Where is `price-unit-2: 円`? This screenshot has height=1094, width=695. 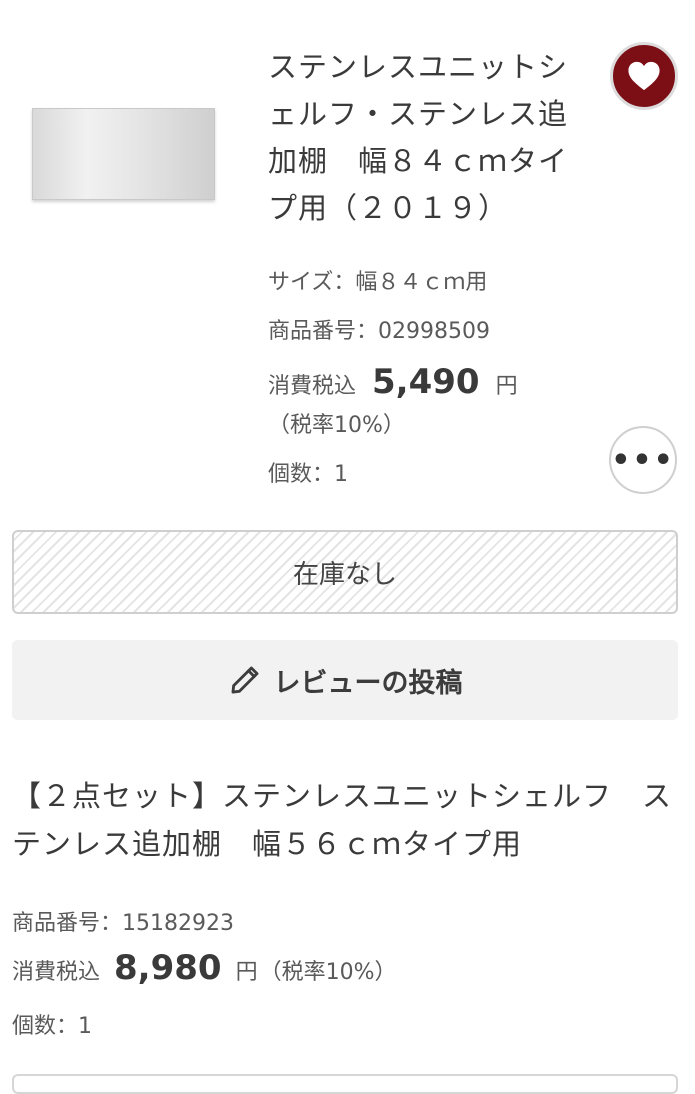
price-unit-2: 円 is located at coordinates (246, 972).